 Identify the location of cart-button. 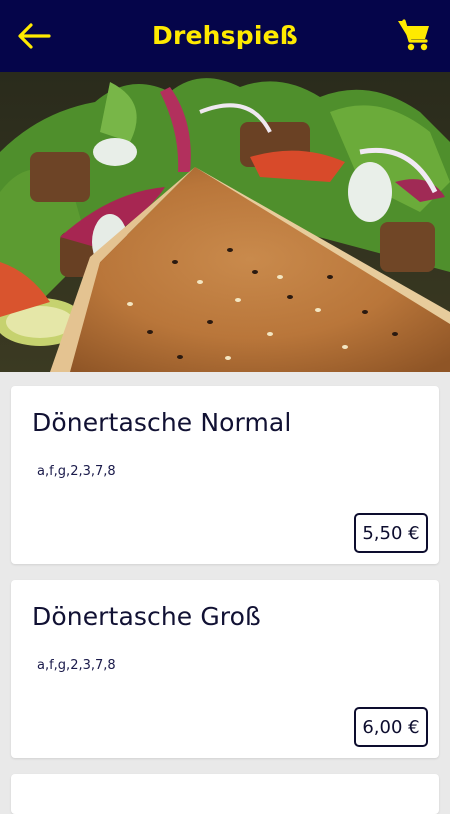
(414, 35).